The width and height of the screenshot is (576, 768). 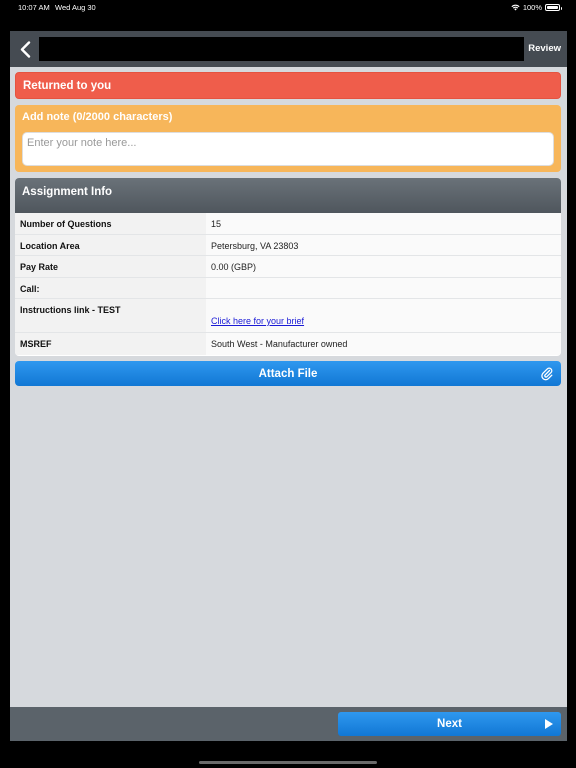 I want to click on play-icon, so click(x=549, y=724).